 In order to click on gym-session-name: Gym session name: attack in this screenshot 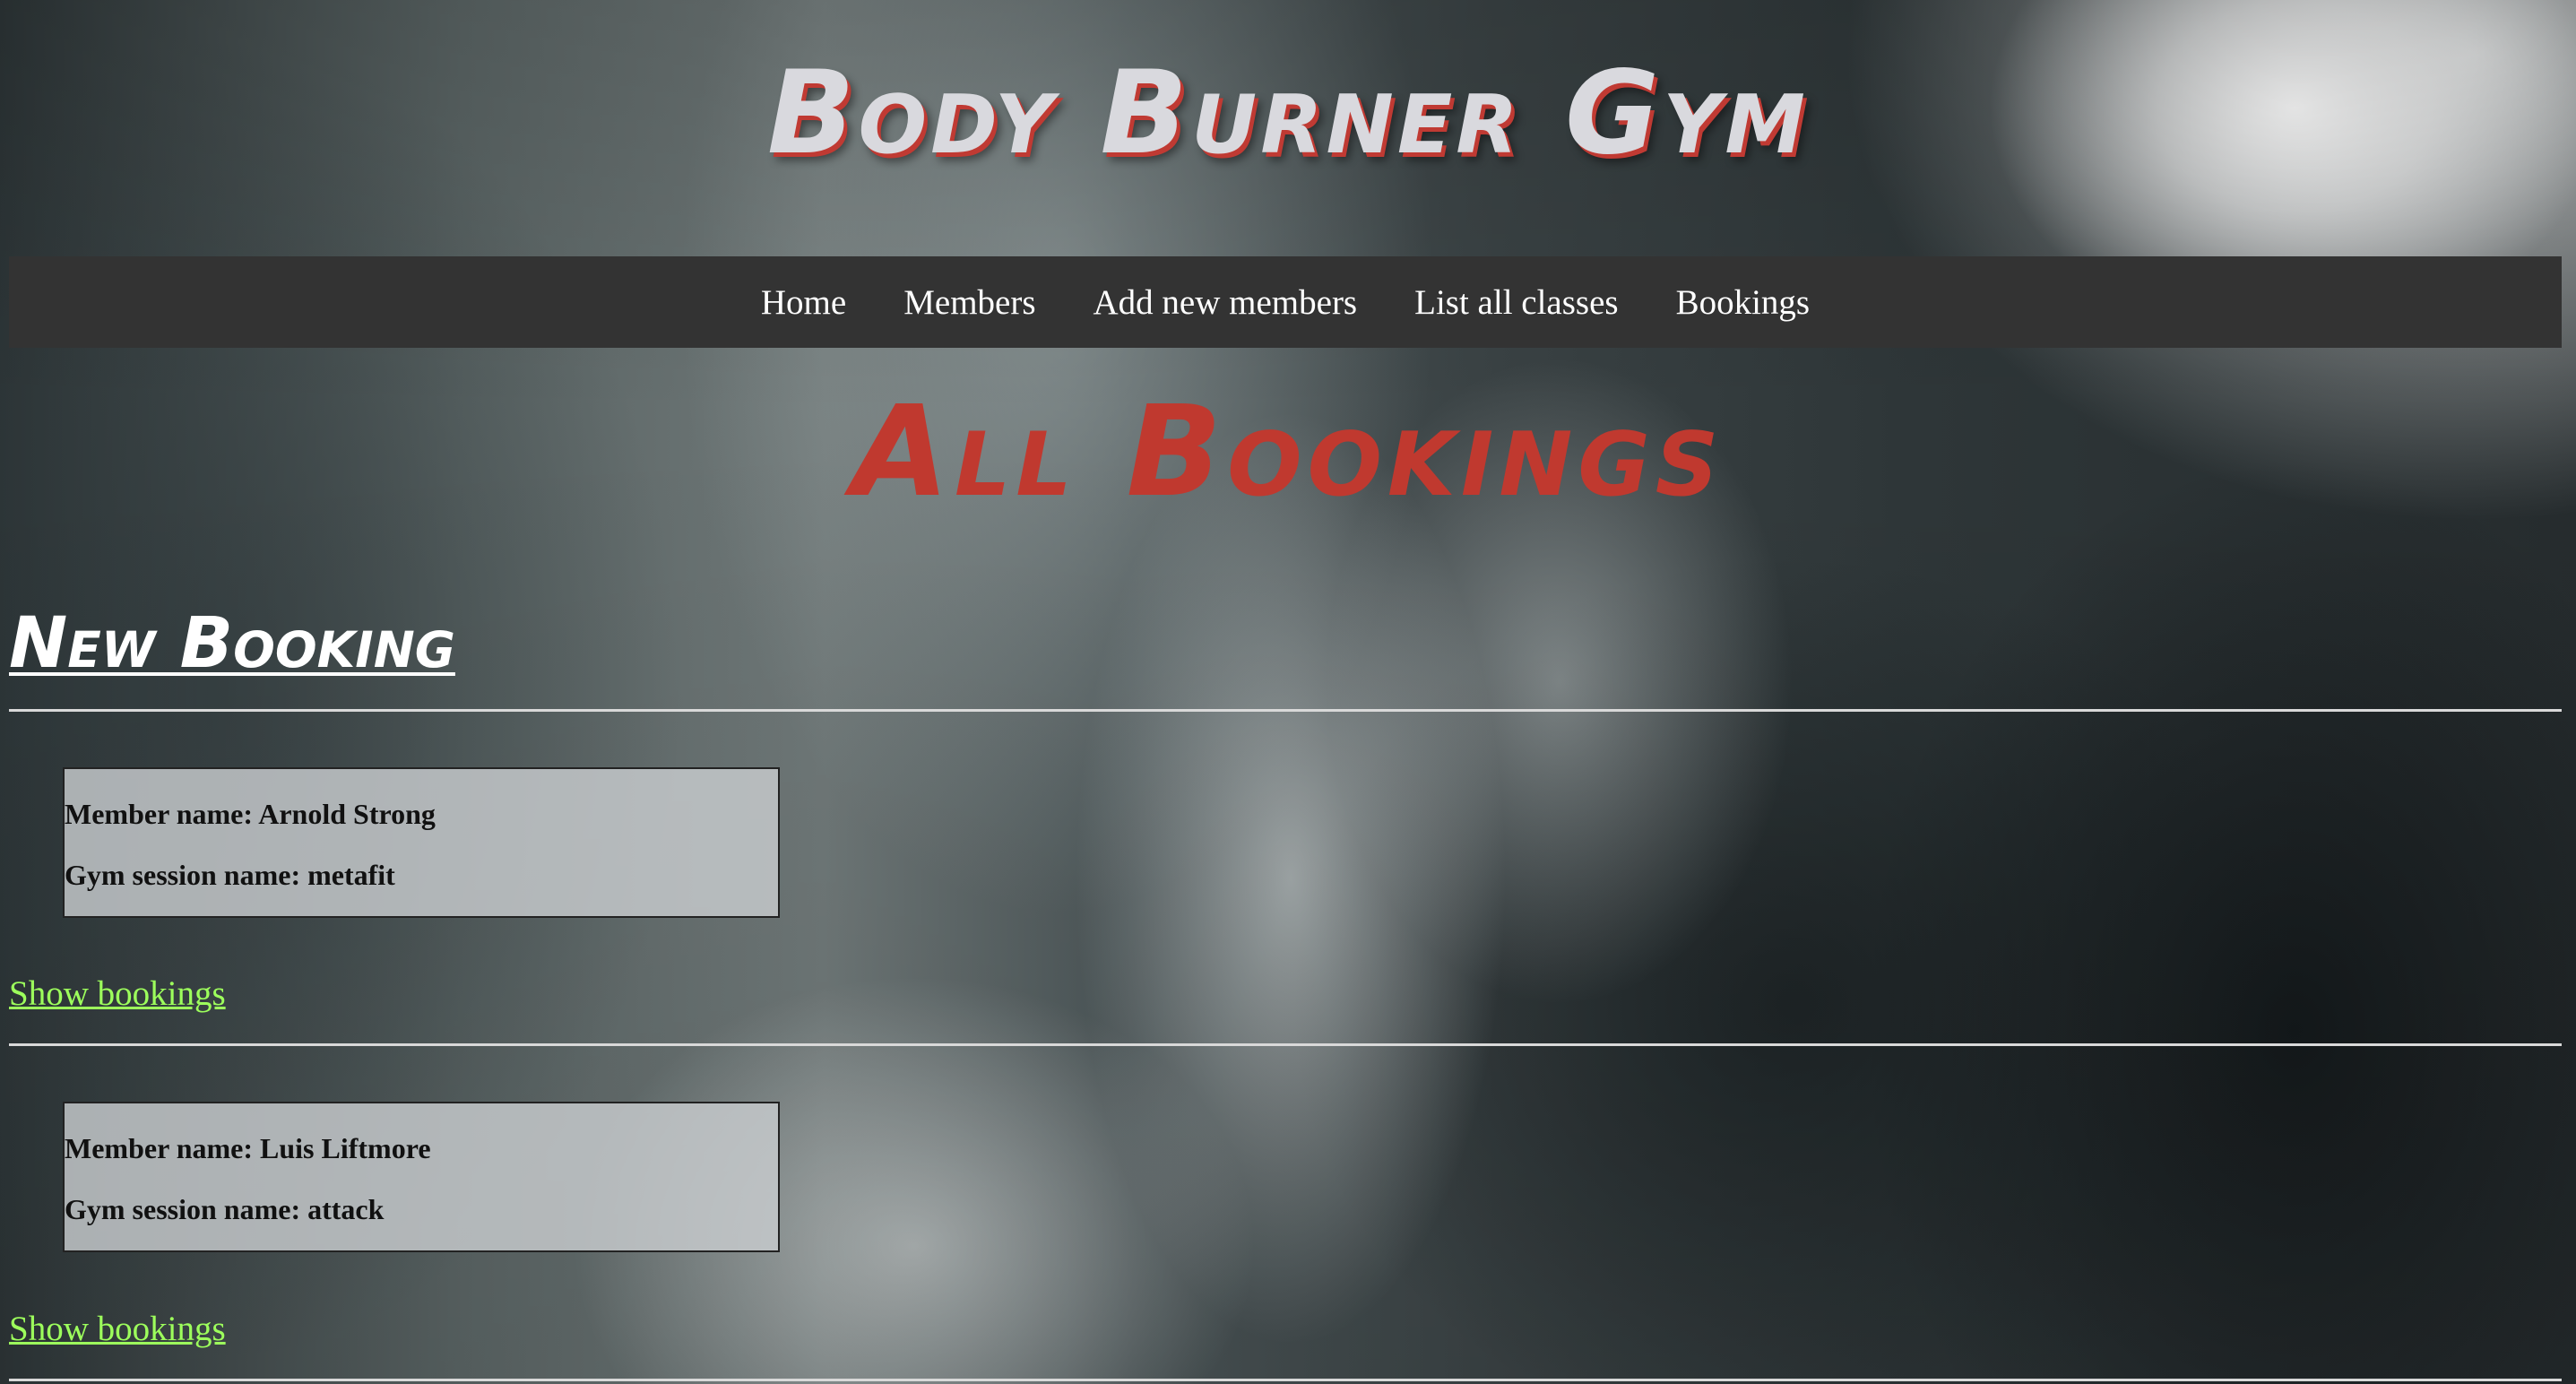, I will do `click(225, 1209)`.